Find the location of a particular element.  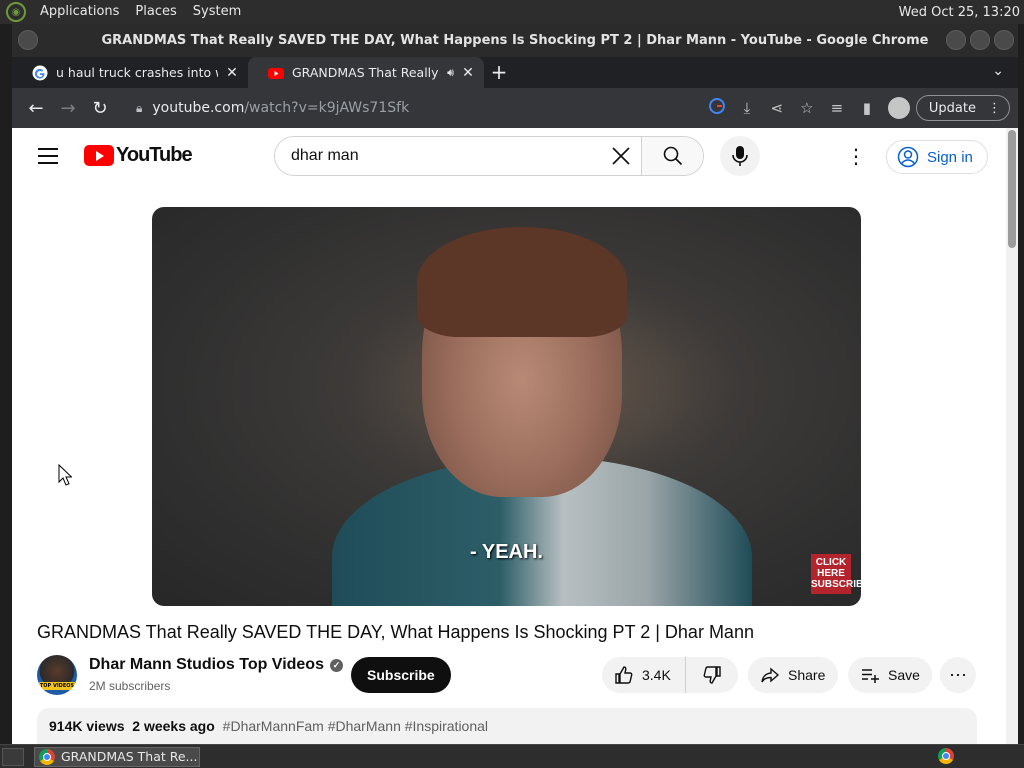

subscriber-count: 2M subscribers is located at coordinates (130, 686).